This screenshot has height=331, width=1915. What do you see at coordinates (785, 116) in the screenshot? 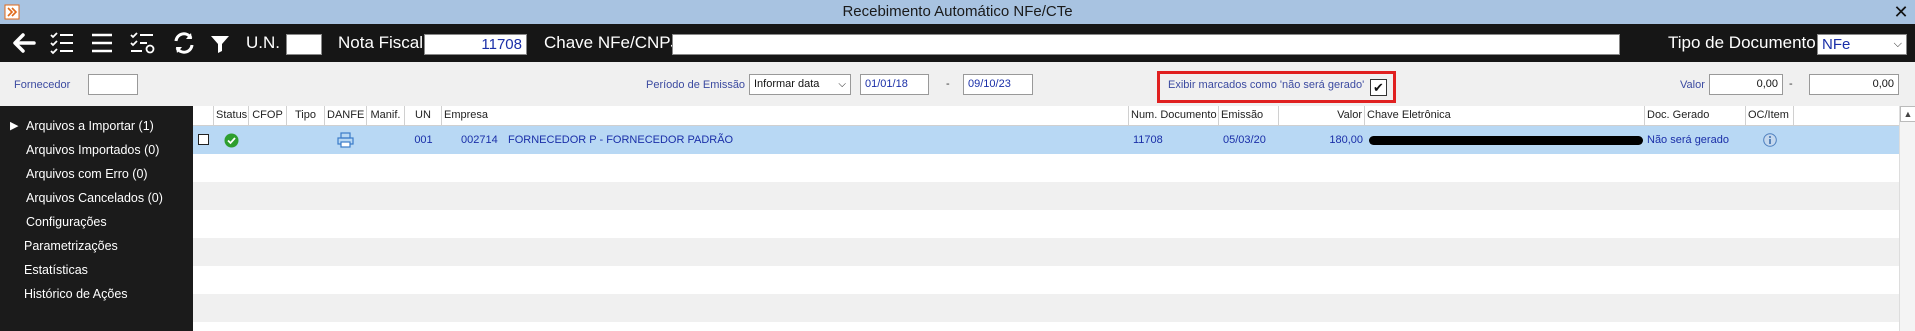
I see `column-header-empresa: Empresa` at bounding box center [785, 116].